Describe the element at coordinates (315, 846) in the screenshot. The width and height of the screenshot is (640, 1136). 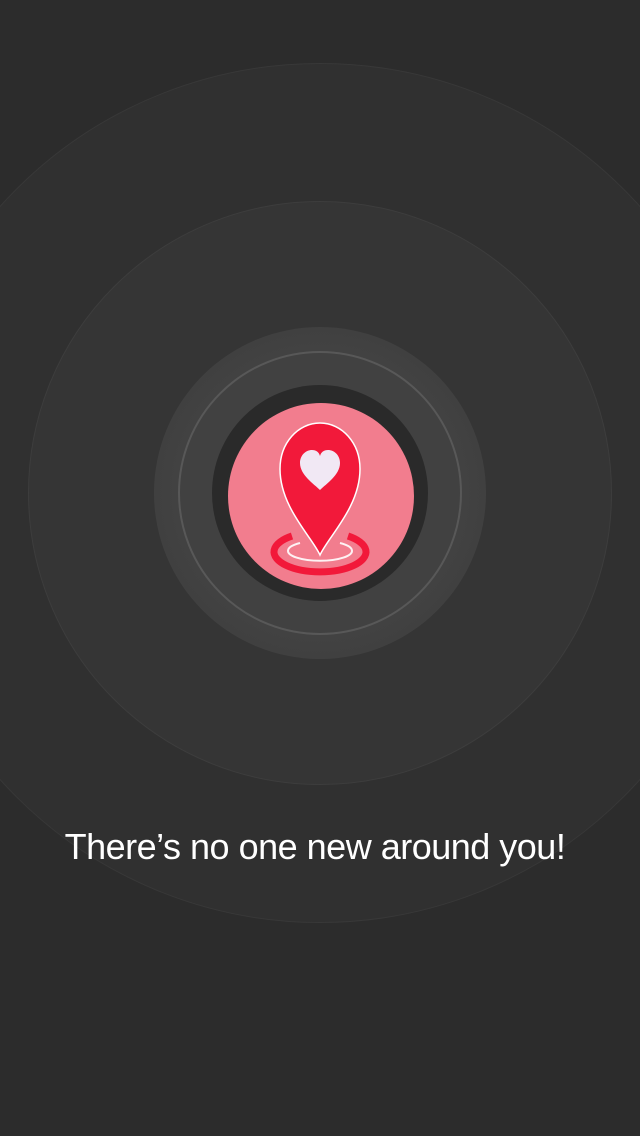
I see `empty-state-message: There’s no one new around you!` at that location.